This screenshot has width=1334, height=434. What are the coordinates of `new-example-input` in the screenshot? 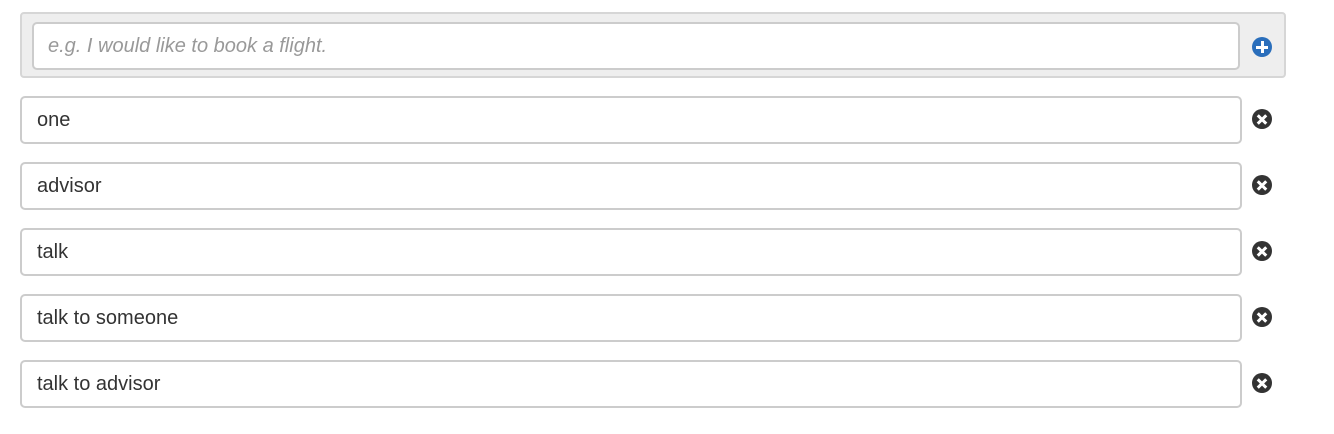 It's located at (636, 46).